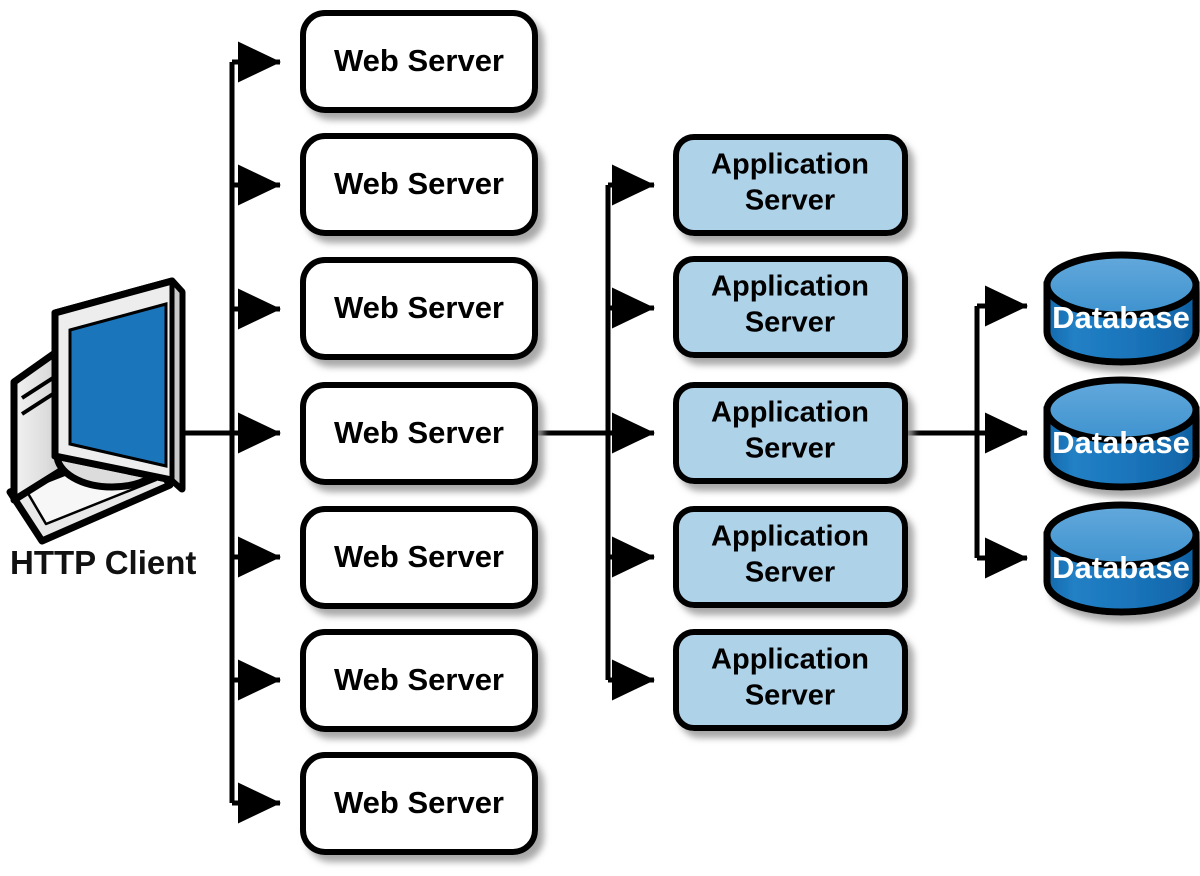 The width and height of the screenshot is (1200, 876). Describe the element at coordinates (177, 385) in the screenshot. I see `monitor-side-icon` at that location.